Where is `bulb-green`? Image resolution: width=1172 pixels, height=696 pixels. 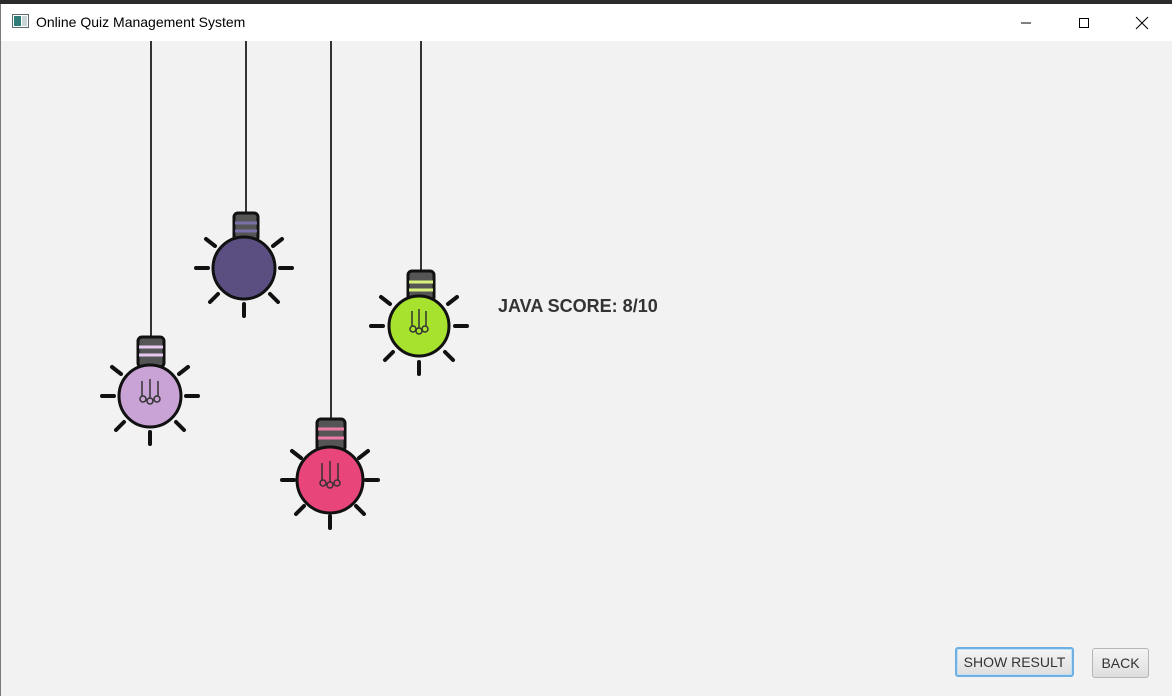 bulb-green is located at coordinates (419, 208).